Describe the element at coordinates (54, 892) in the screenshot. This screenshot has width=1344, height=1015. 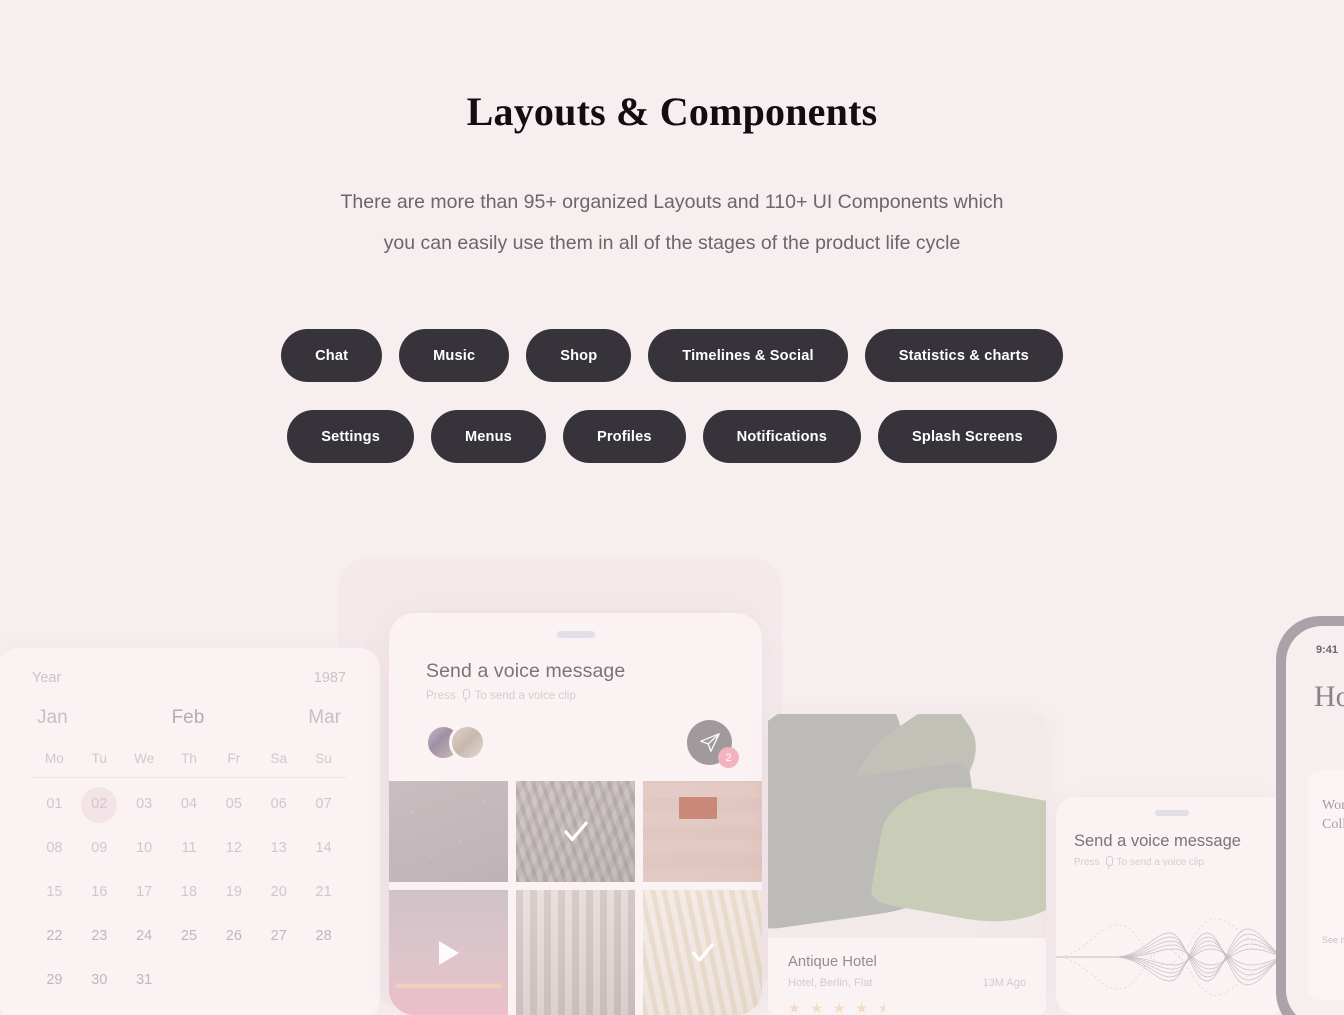
I see `calendar-day: 15` at that location.